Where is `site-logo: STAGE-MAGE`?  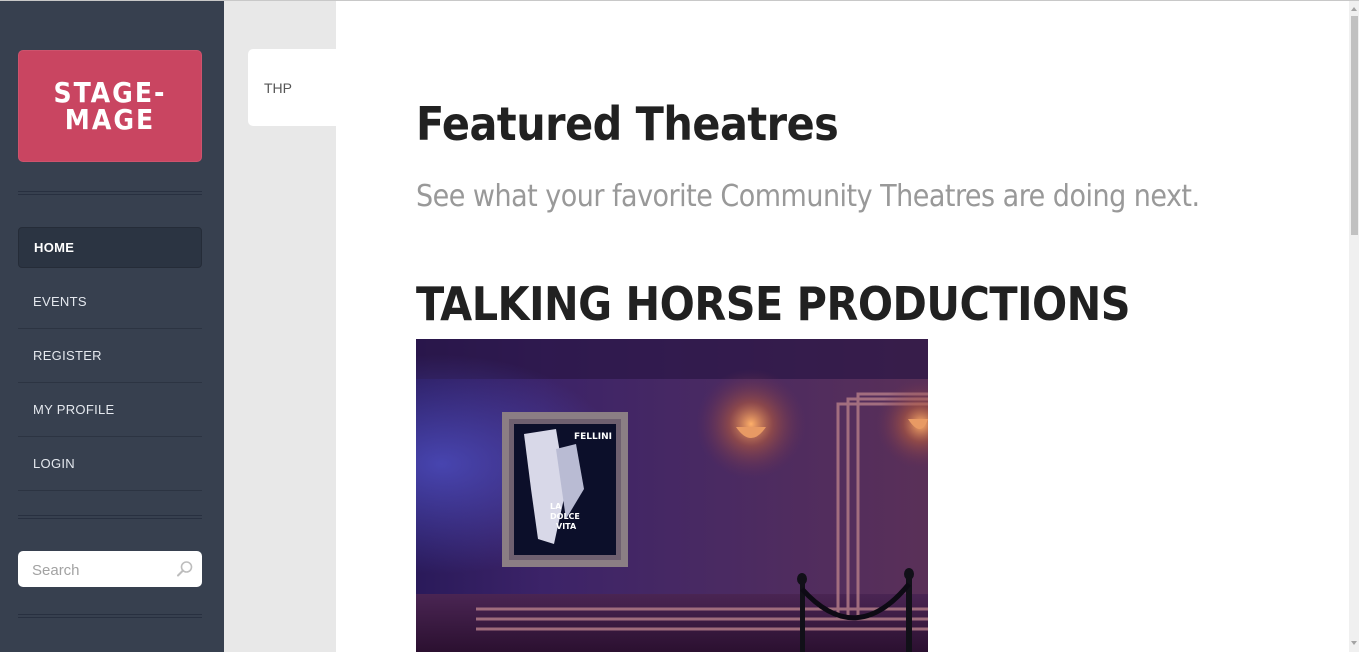
site-logo: STAGE-MAGE is located at coordinates (110, 106).